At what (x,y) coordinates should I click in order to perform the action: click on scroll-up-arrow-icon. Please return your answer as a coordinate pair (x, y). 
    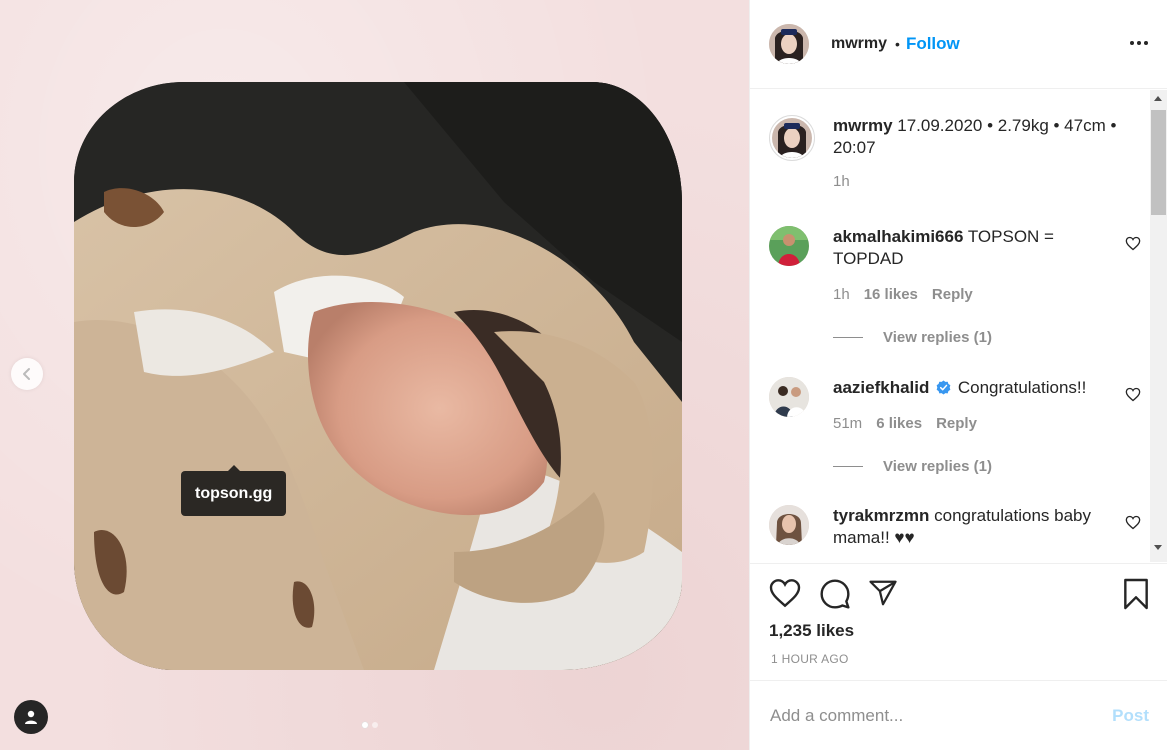
    Looking at the image, I should click on (1158, 98).